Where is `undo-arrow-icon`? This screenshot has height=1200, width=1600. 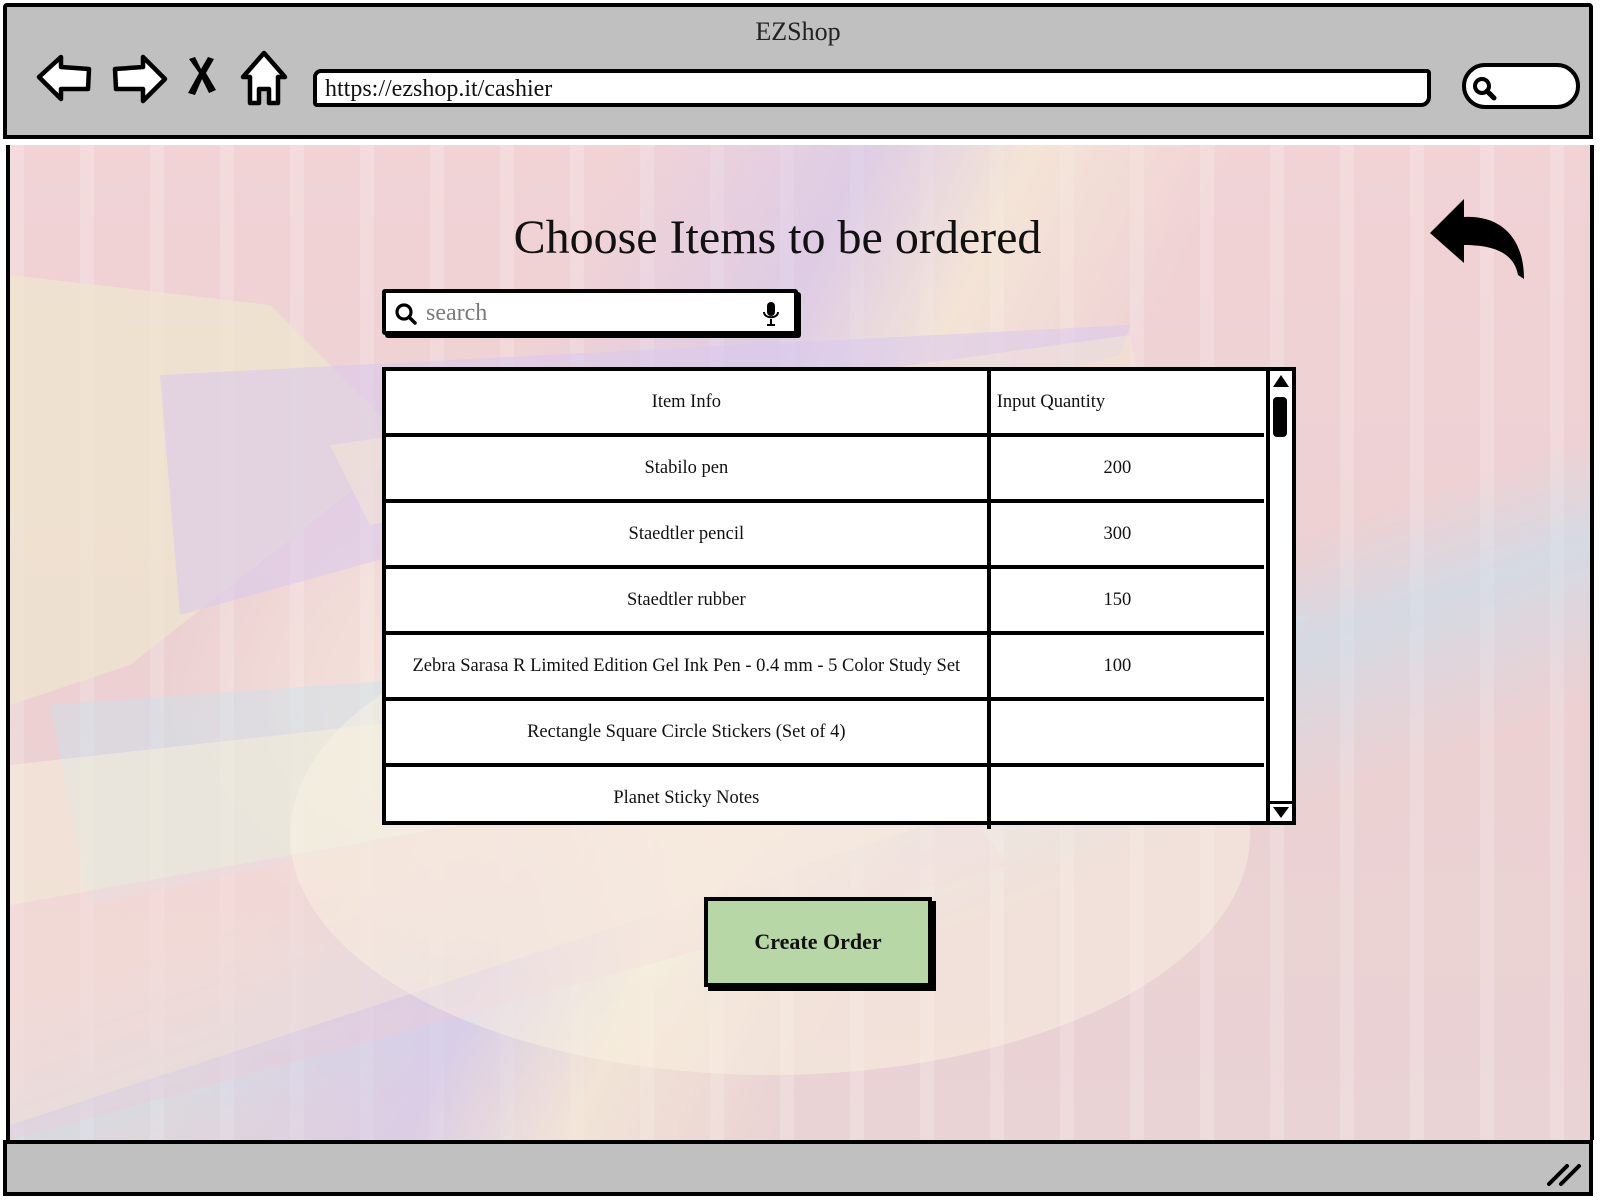
undo-arrow-icon is located at coordinates (1478, 242).